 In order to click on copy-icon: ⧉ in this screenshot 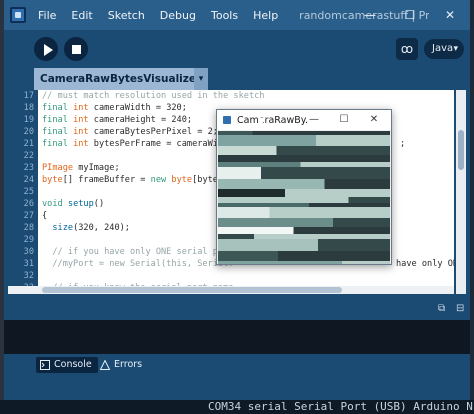, I will do `click(441, 308)`.